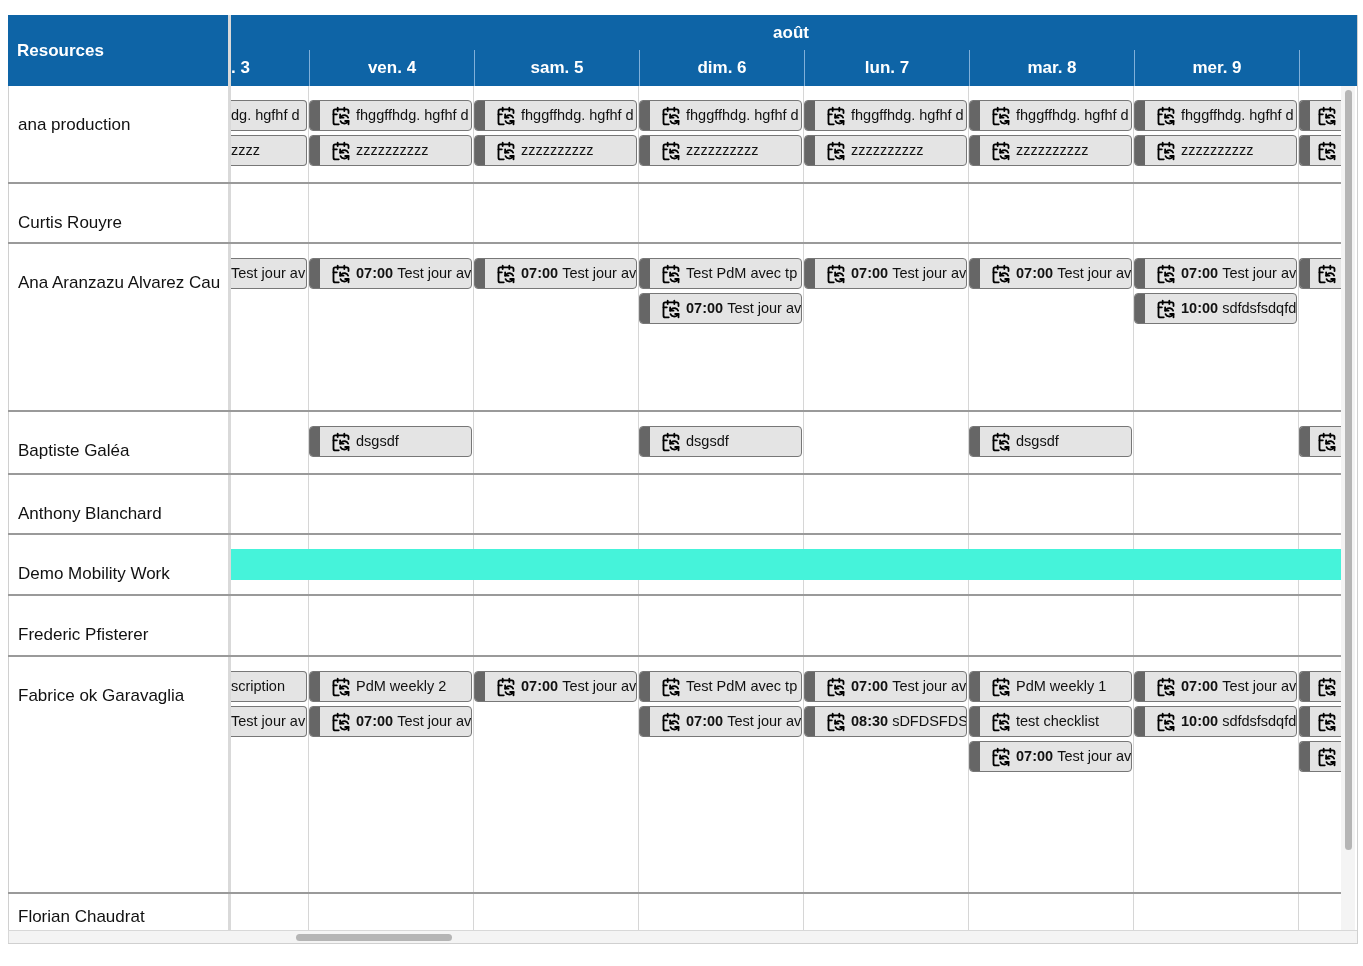 The height and width of the screenshot is (966, 1363). What do you see at coordinates (390, 686) in the screenshot?
I see `event-chip: PdM weekly 2` at bounding box center [390, 686].